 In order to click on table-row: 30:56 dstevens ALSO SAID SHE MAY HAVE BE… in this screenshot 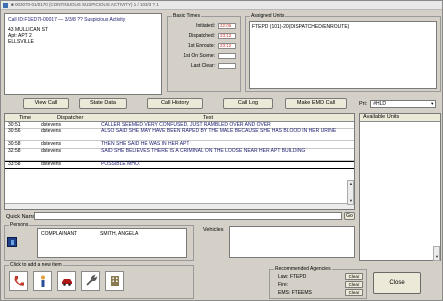, I will do `click(179, 134)`.